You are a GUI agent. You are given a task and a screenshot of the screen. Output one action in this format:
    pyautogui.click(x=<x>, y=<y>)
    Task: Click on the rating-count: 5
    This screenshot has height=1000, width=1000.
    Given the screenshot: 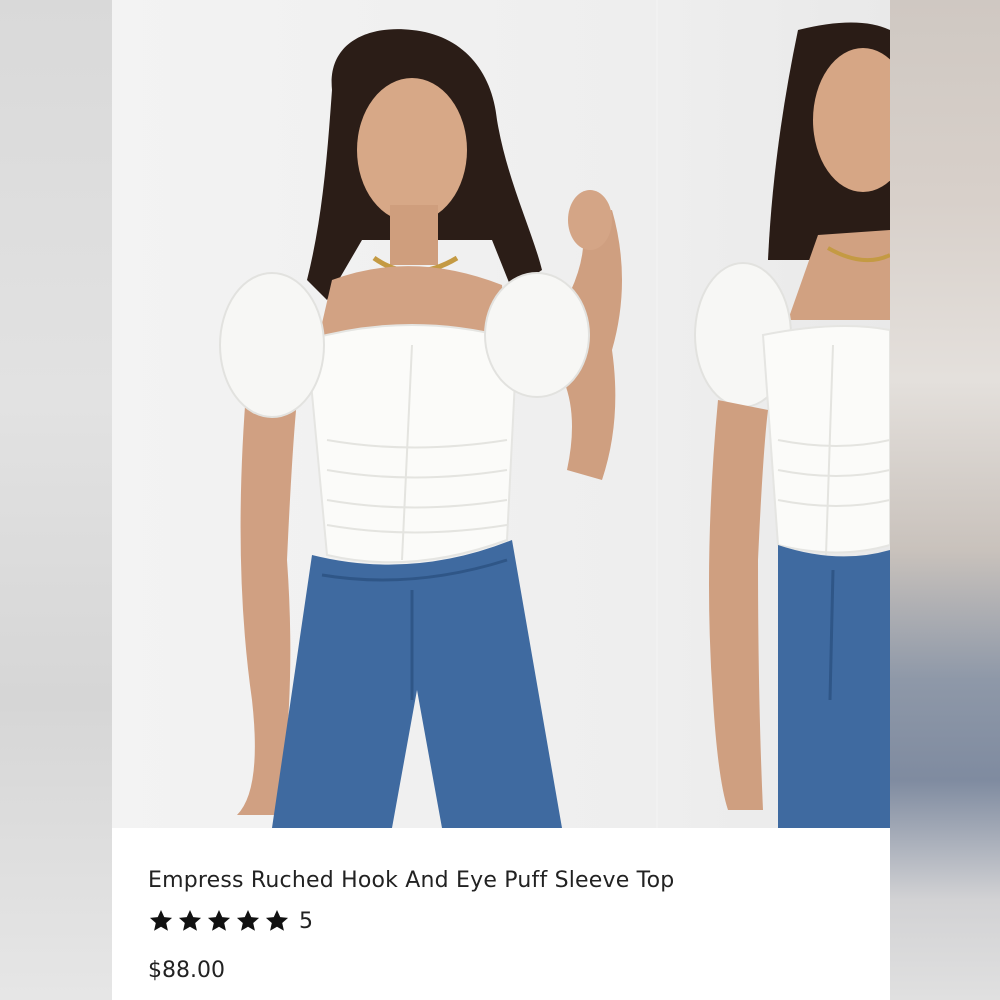 What is the action you would take?
    pyautogui.click(x=306, y=921)
    